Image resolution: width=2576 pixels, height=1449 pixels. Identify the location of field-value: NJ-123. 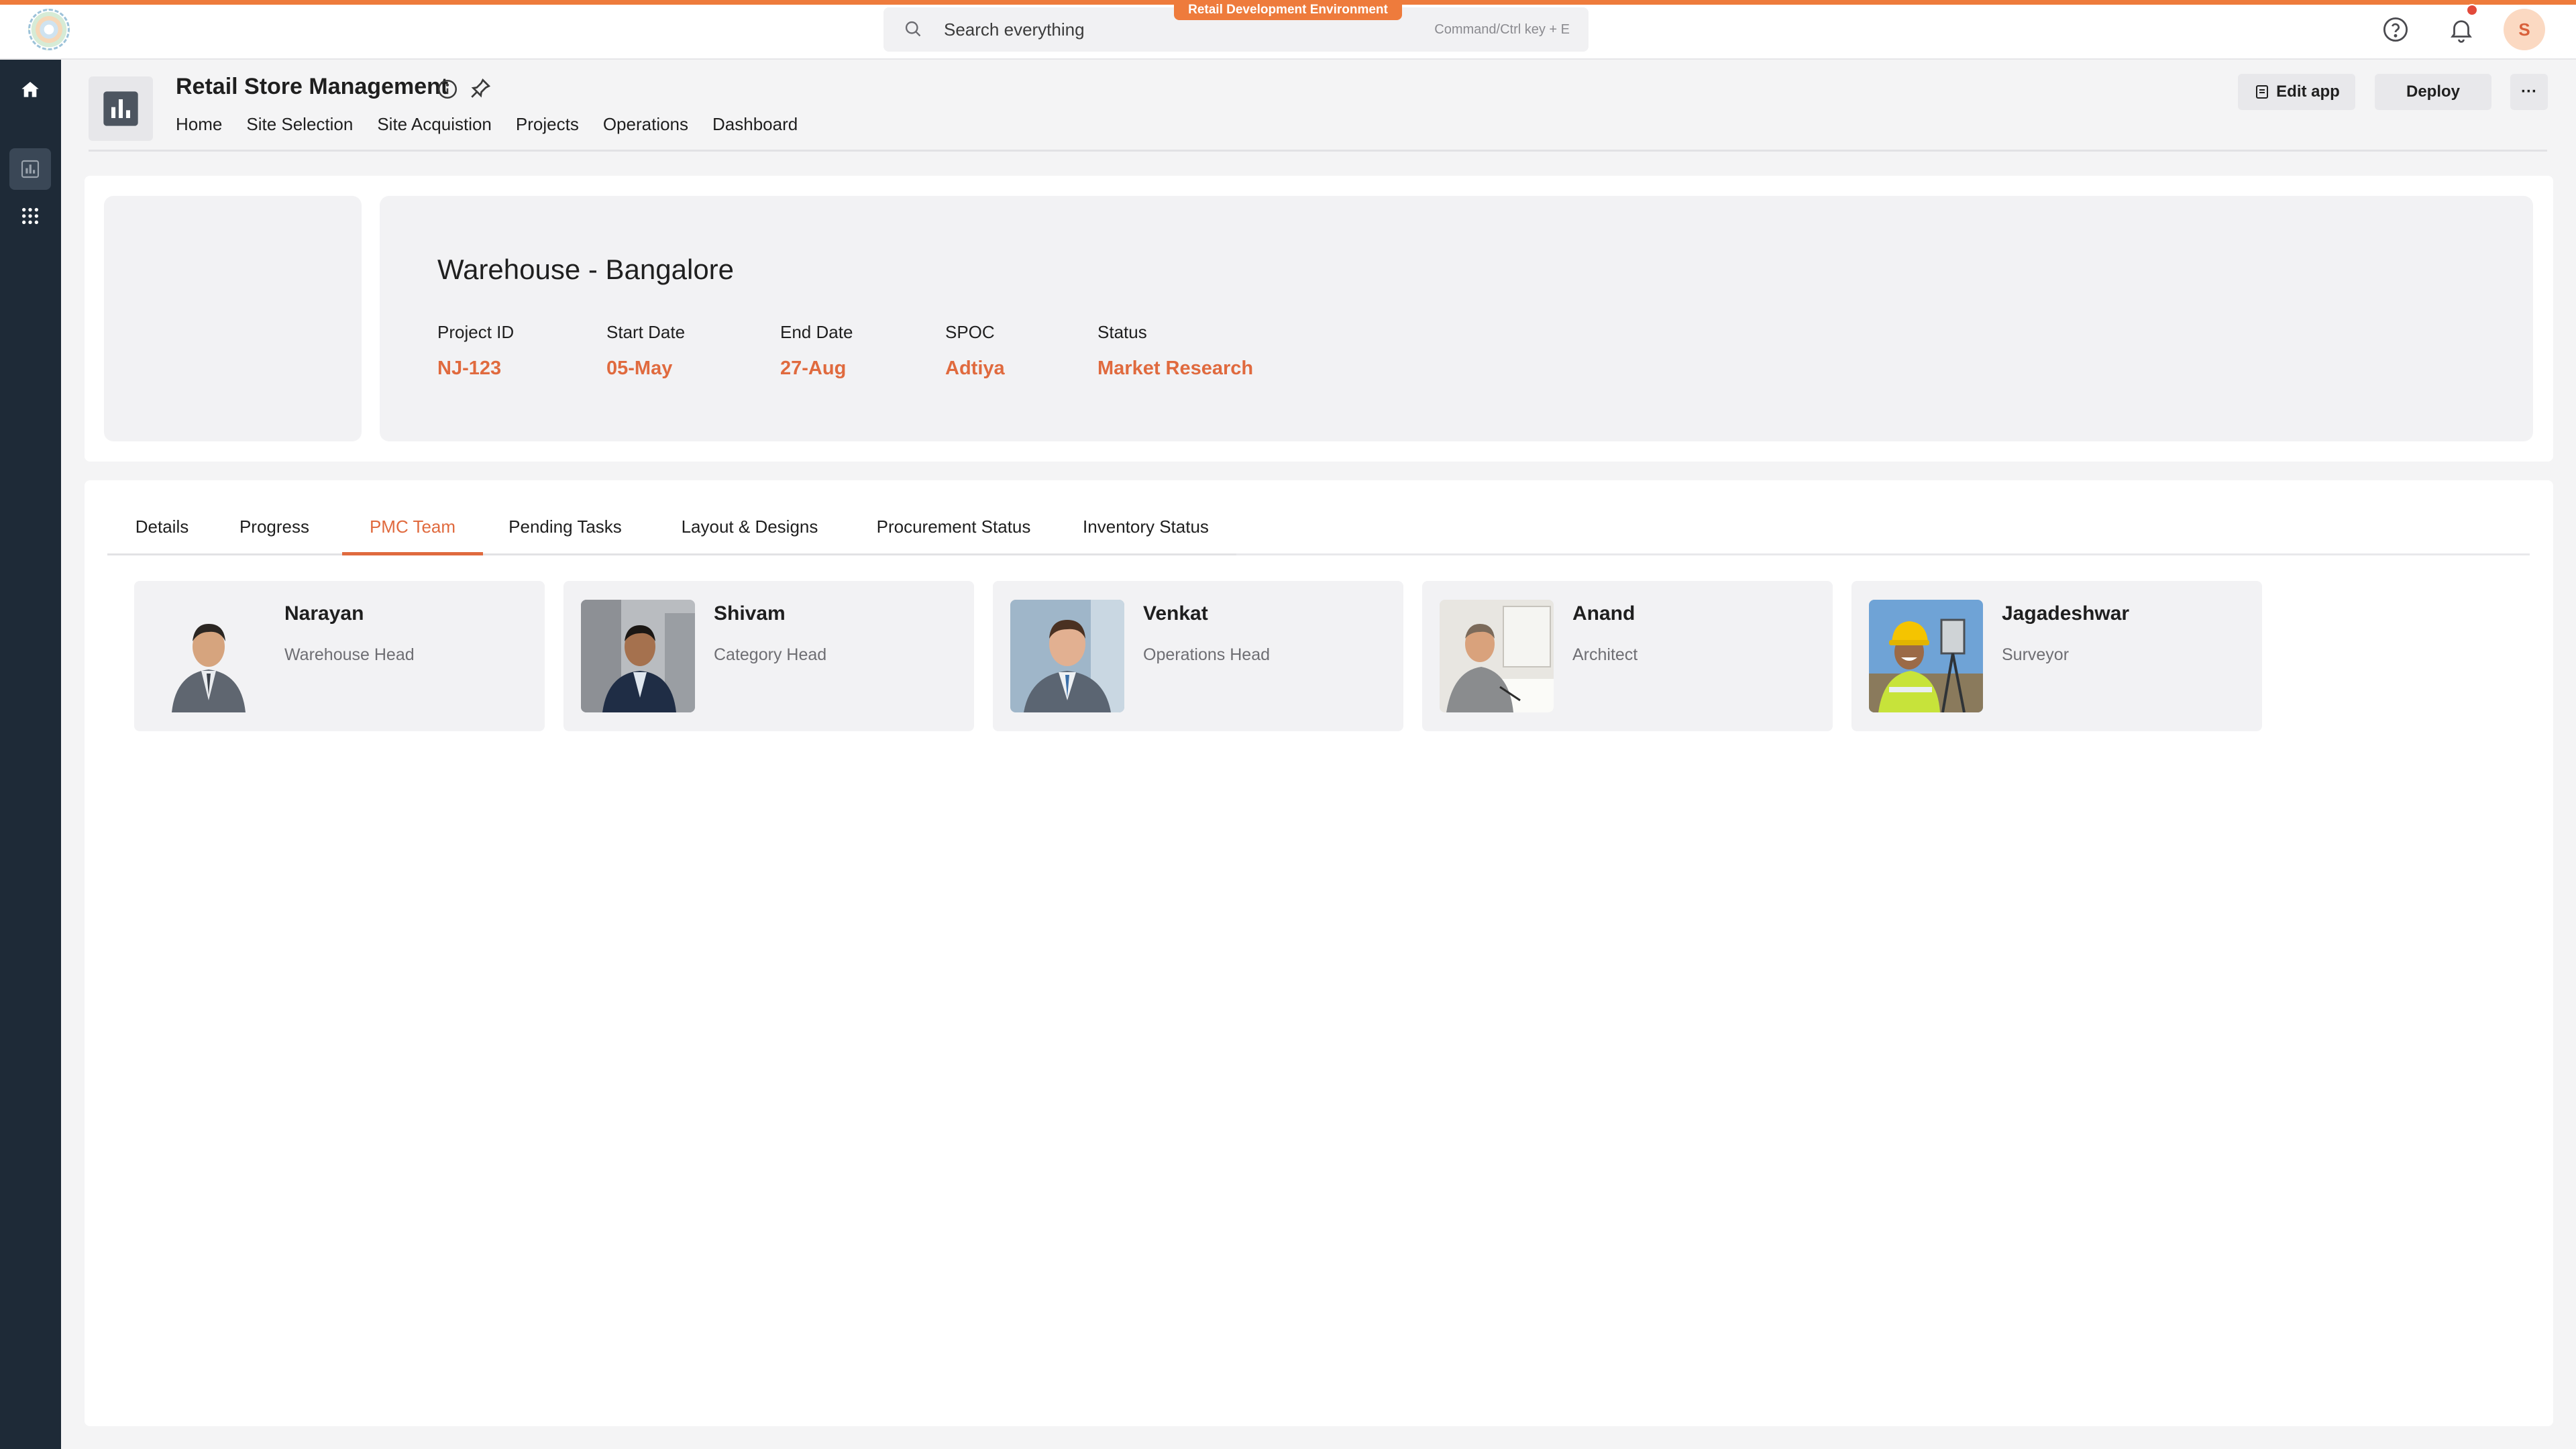
(469, 368).